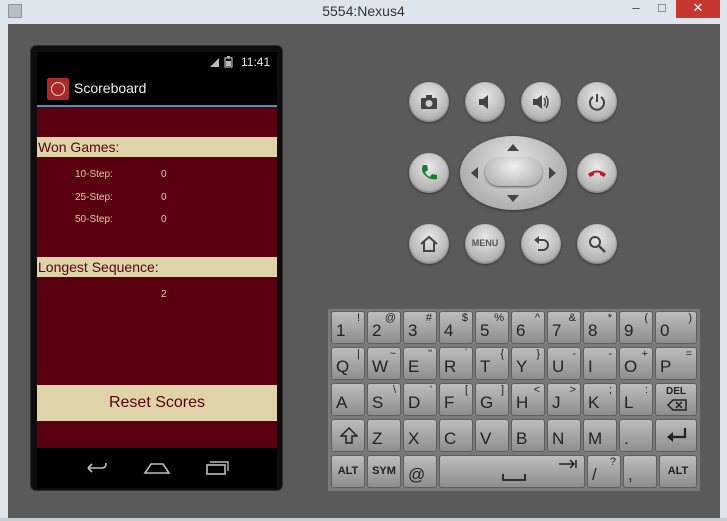 The image size is (727, 521). What do you see at coordinates (556, 402) in the screenshot?
I see `key-primary: J` at bounding box center [556, 402].